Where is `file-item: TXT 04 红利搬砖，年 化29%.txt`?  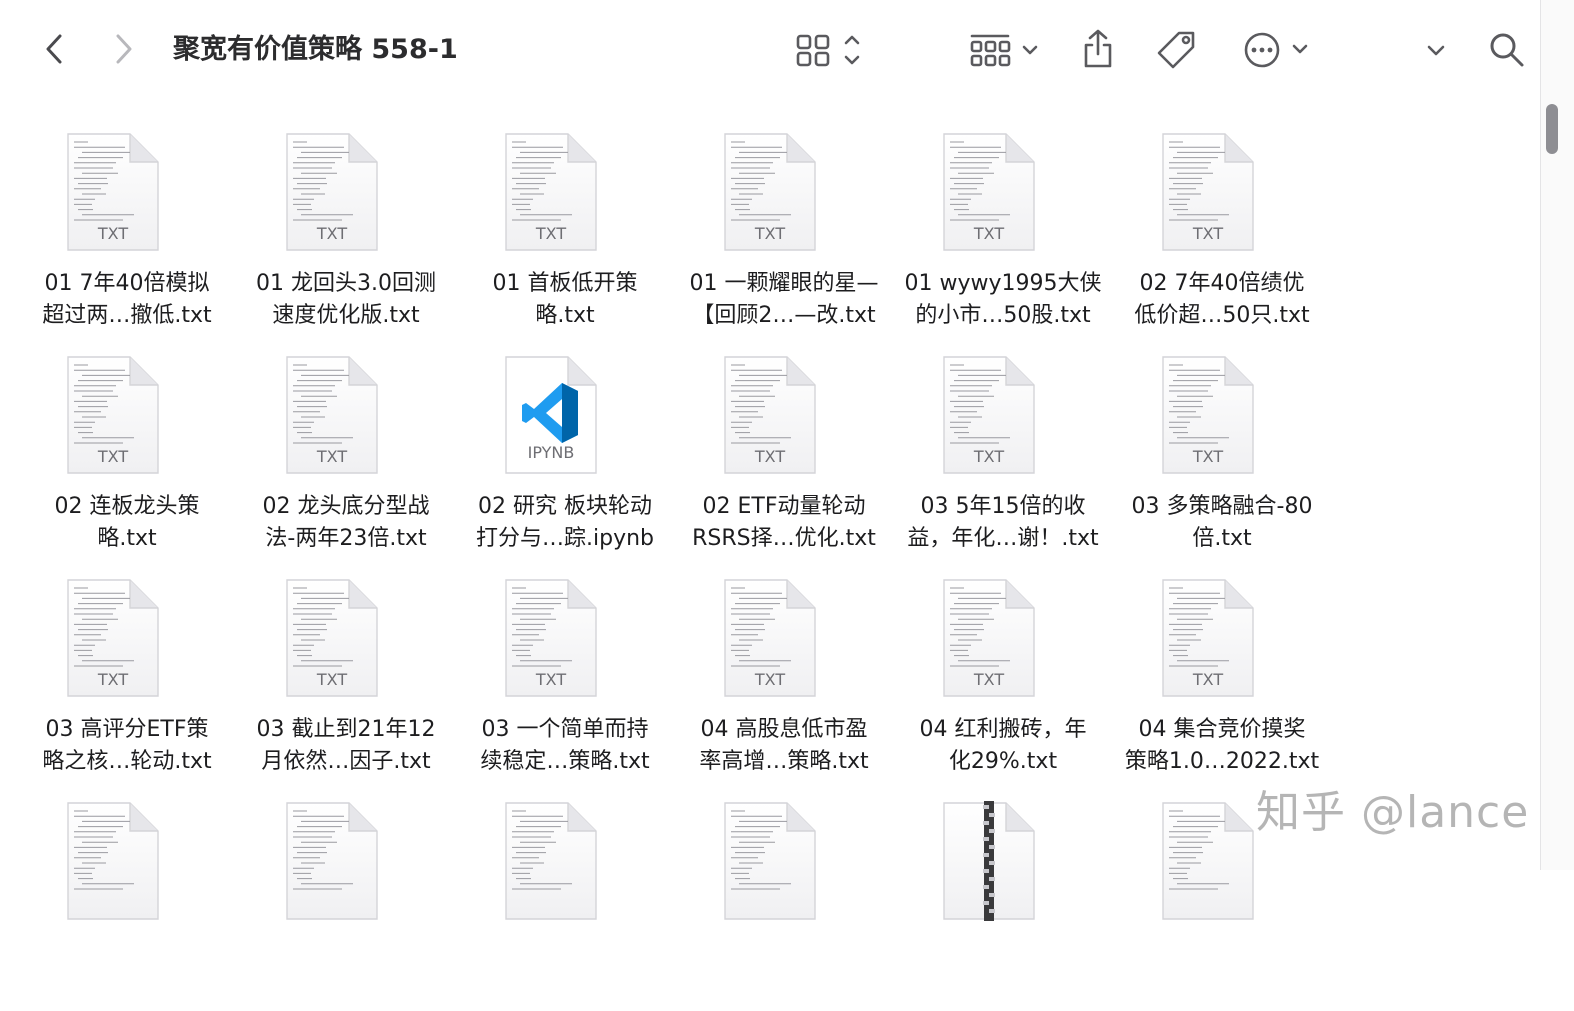 file-item: TXT 04 红利搬砖，年 化29%.txt is located at coordinates (1003, 683).